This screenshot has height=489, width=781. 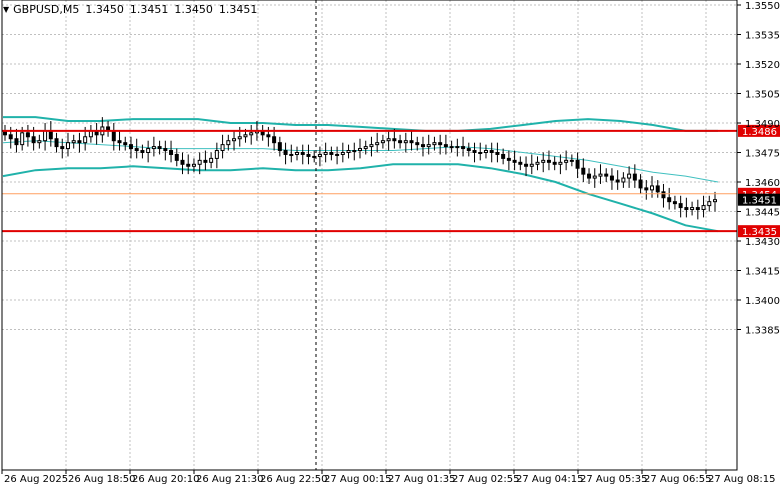 I want to click on open-value: 1.3450, so click(x=104, y=9).